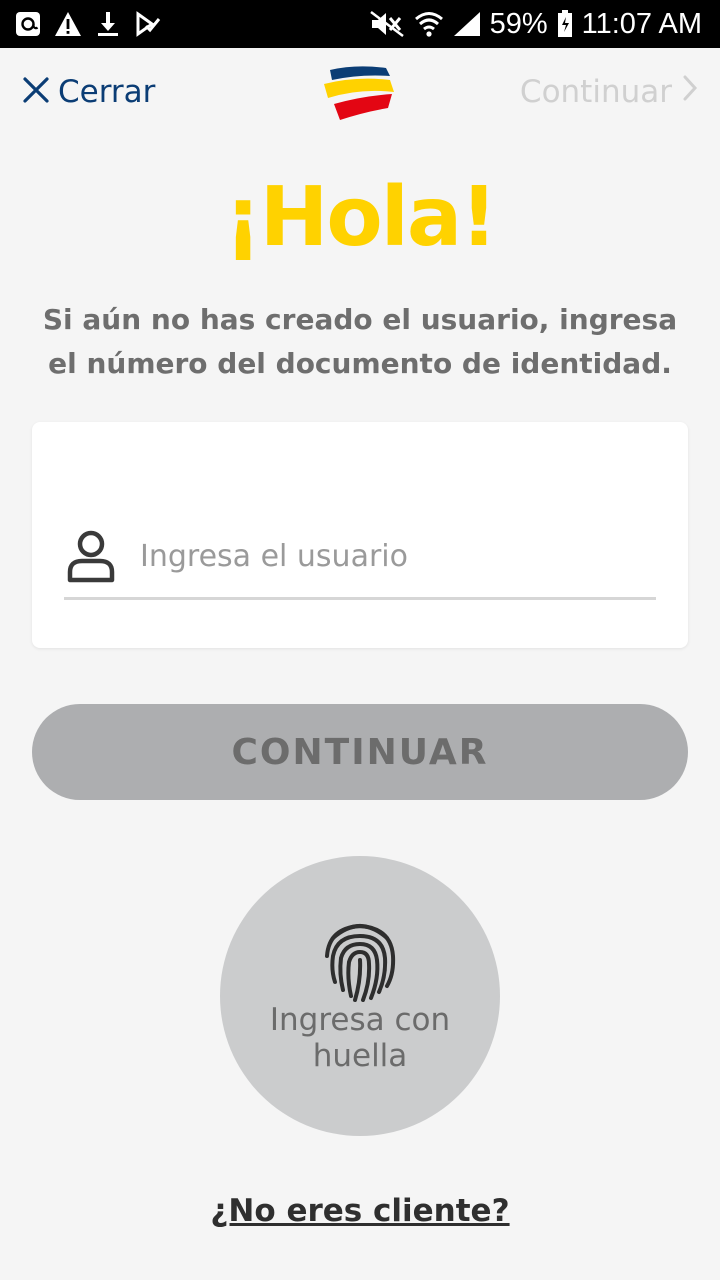 The height and width of the screenshot is (1280, 720). I want to click on mute-icon, so click(387, 24).